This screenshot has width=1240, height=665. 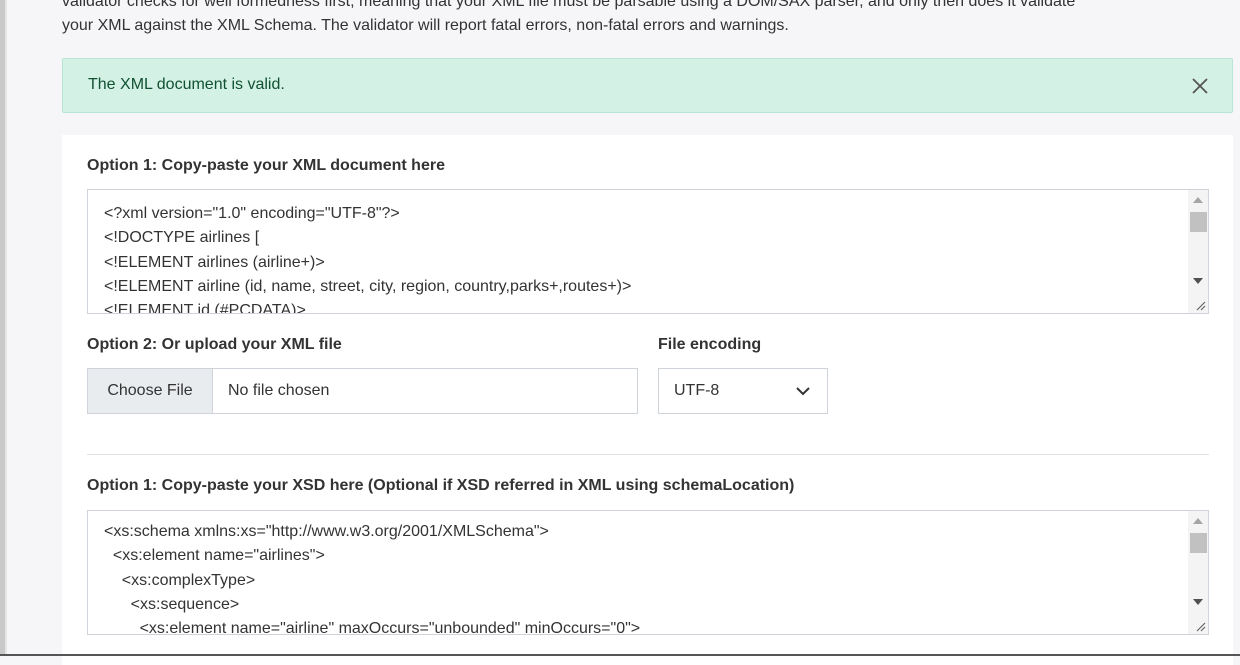 I want to click on section-divider, so click(x=648, y=454).